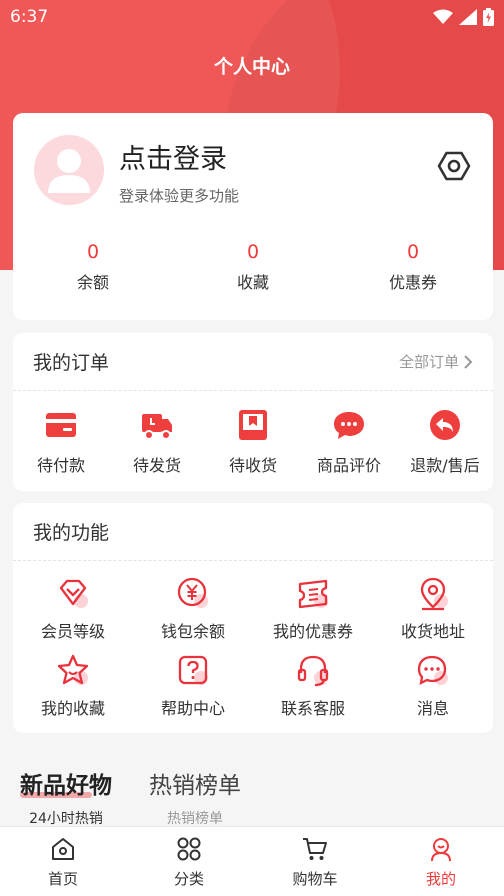 The height and width of the screenshot is (896, 504). Describe the element at coordinates (61, 425) in the screenshot. I see `wallet-card-icon` at that location.